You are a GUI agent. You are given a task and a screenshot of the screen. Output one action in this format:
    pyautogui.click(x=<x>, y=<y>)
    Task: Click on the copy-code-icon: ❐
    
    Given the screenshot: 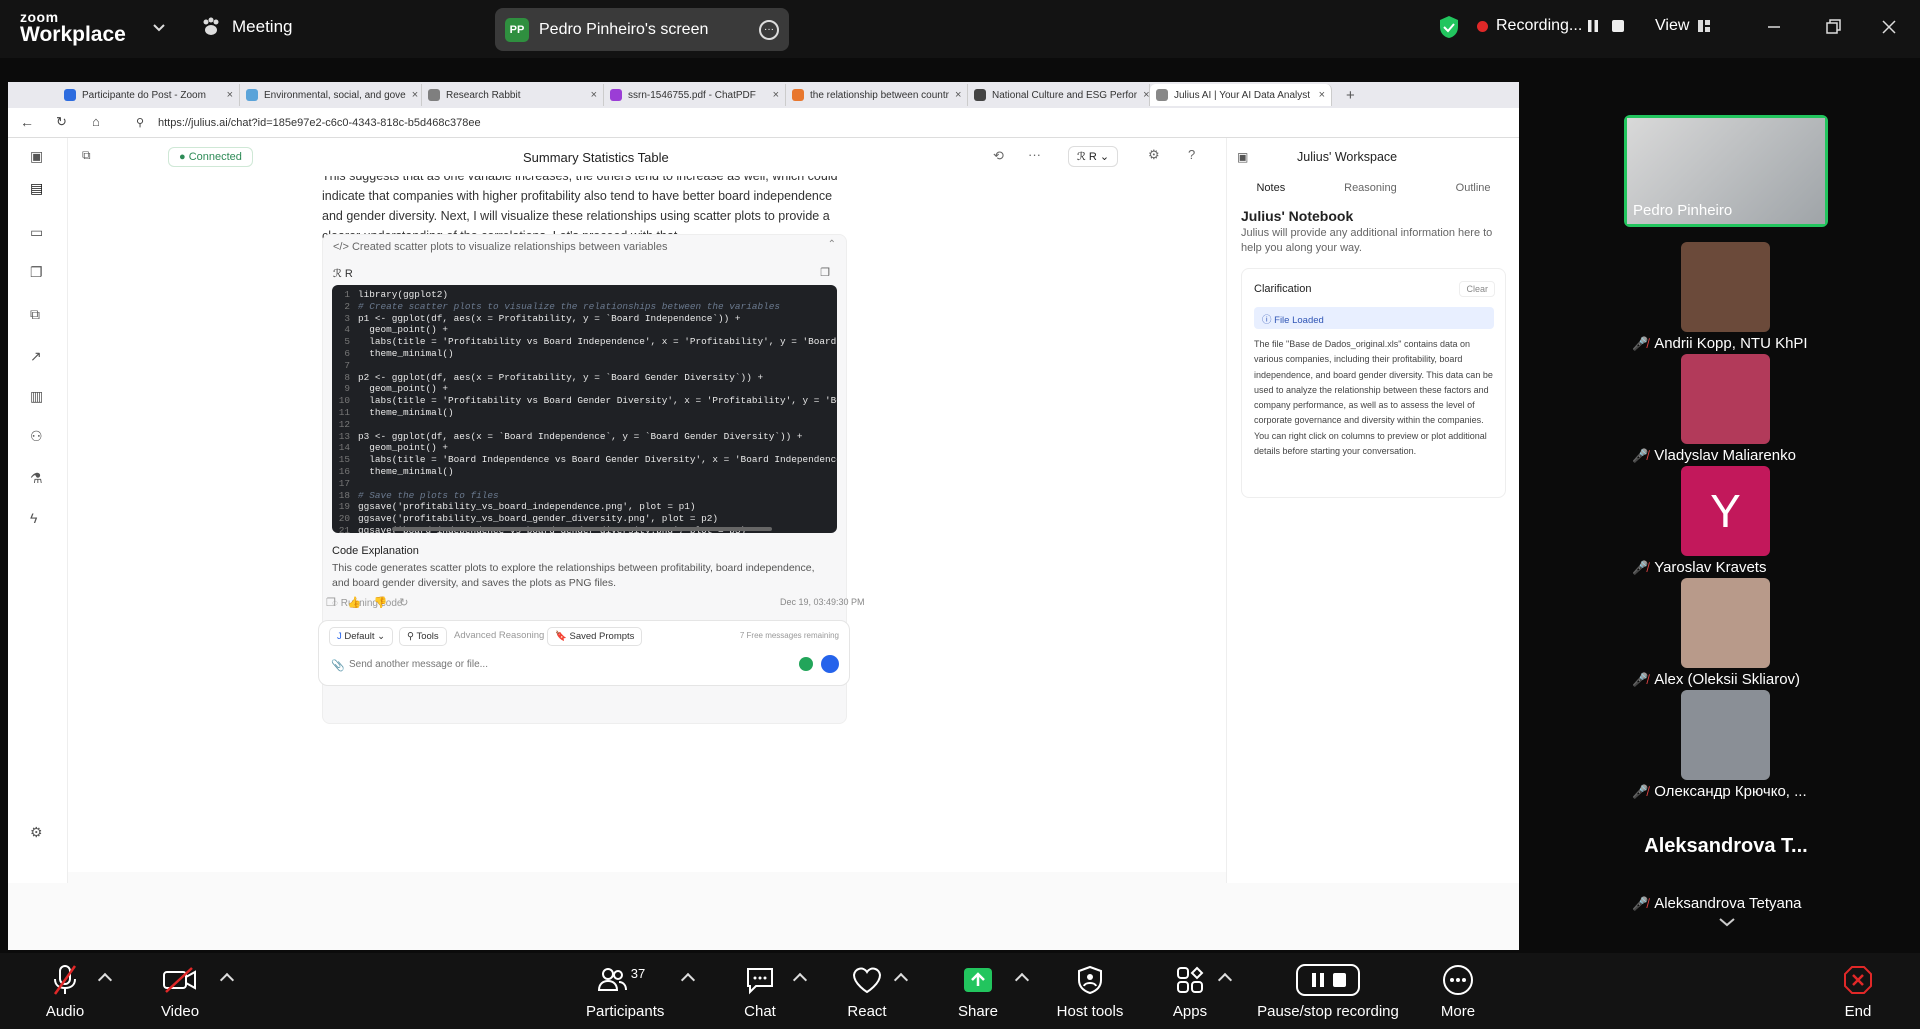 What is the action you would take?
    pyautogui.click(x=825, y=272)
    